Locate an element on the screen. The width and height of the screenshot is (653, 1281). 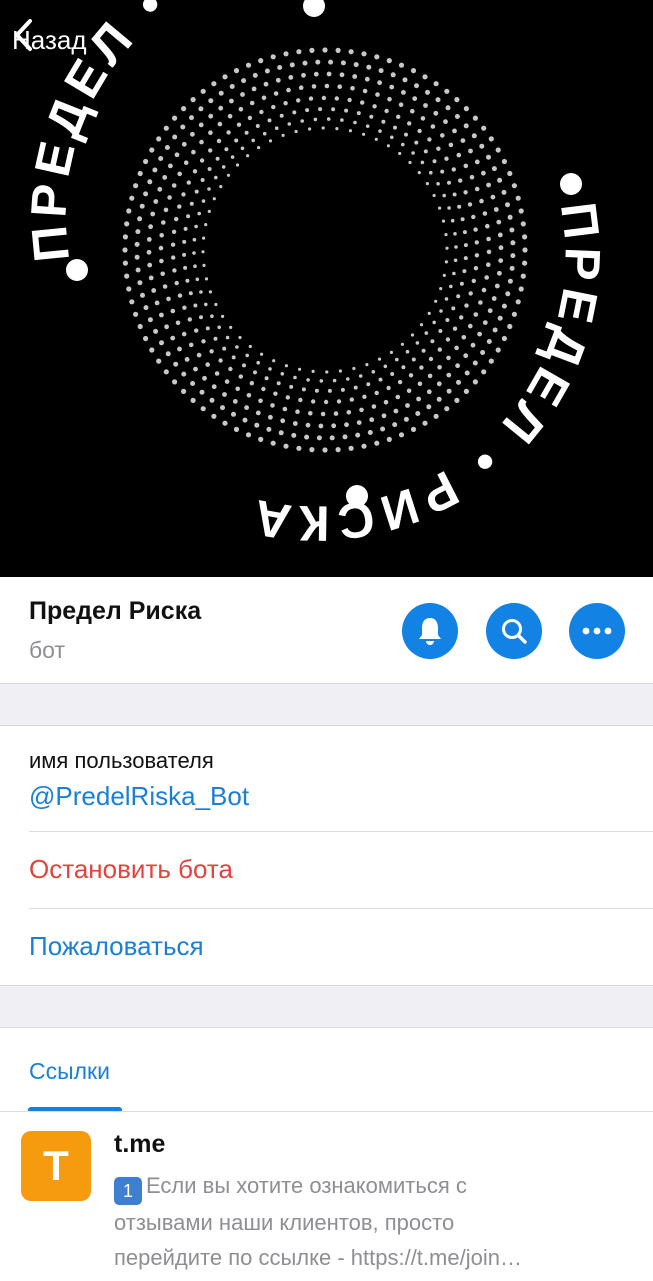
report-cell: Пожаловаться is located at coordinates (326, 946).